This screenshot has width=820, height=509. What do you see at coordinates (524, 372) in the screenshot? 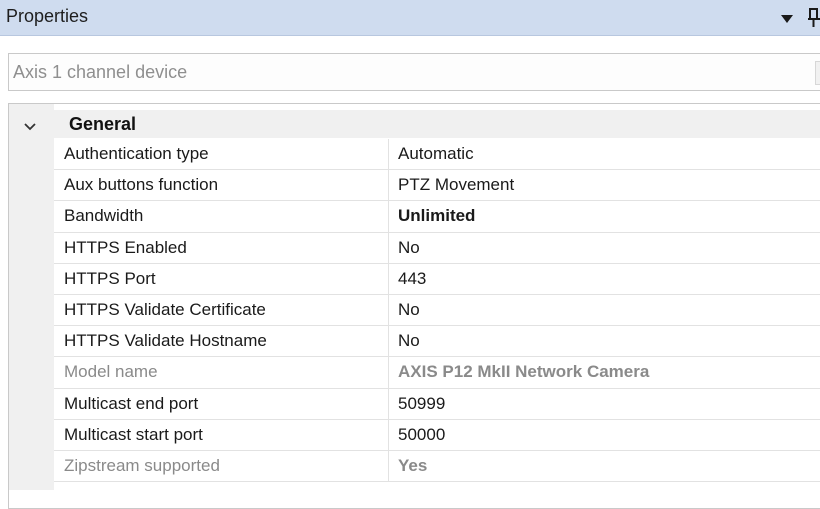
I see `property-value: AXIS P12 MkII Network Camera` at bounding box center [524, 372].